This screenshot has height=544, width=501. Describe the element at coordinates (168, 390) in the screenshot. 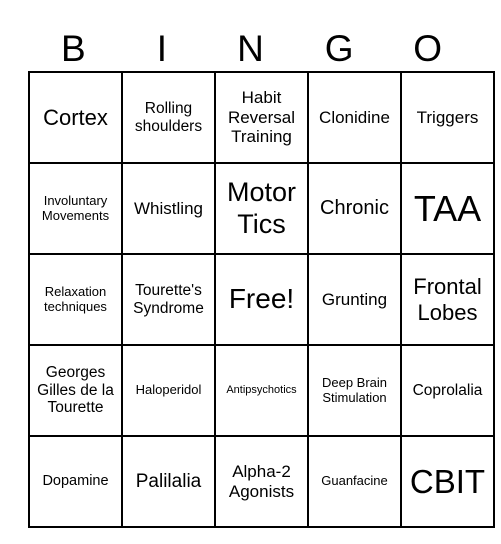

I see `bingo-cell: Haloperidol` at that location.